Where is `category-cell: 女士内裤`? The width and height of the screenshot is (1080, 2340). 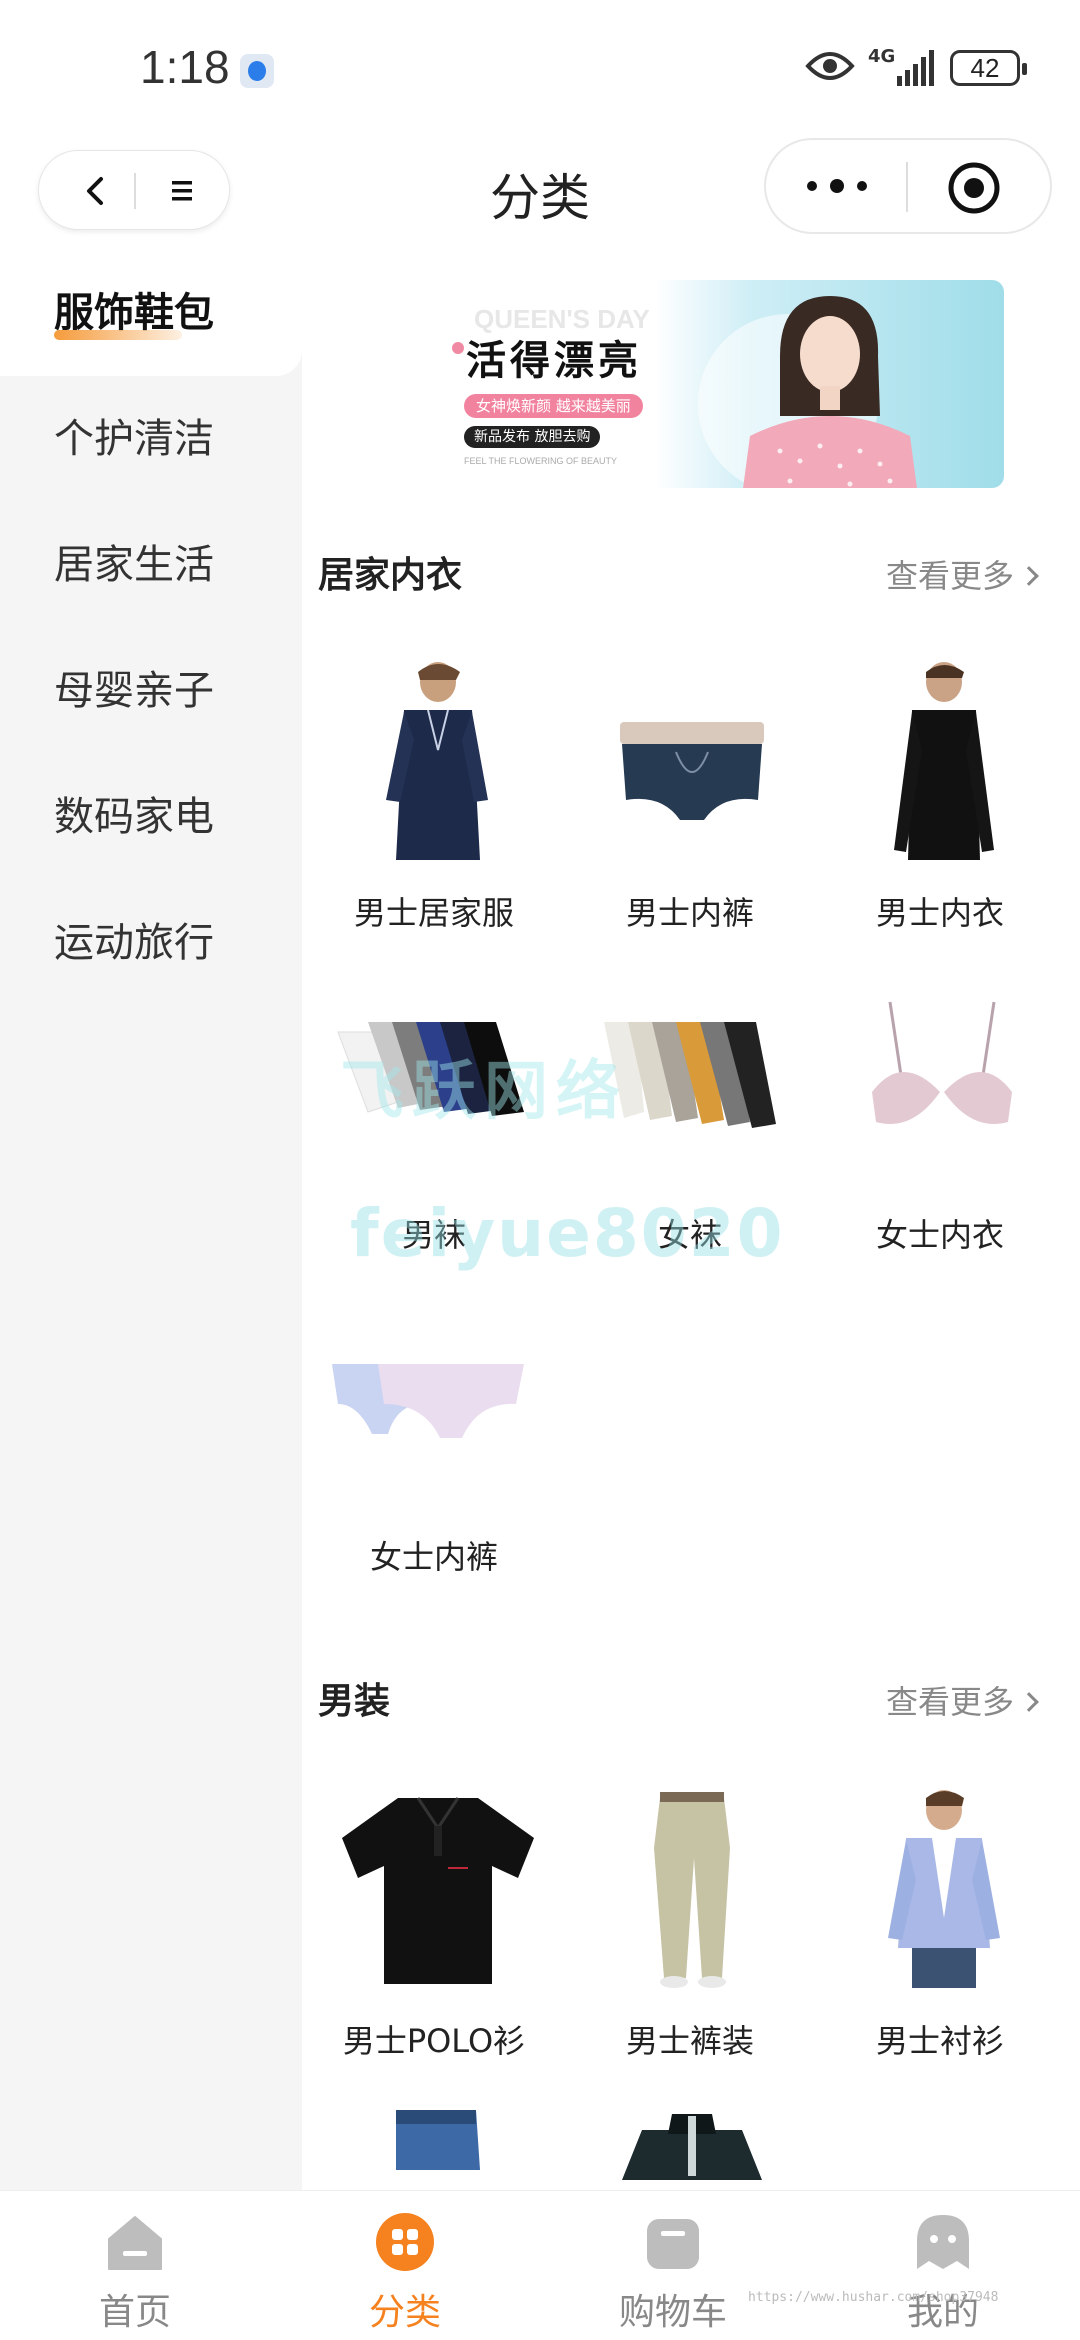 category-cell: 女士内裤 is located at coordinates (434, 1459).